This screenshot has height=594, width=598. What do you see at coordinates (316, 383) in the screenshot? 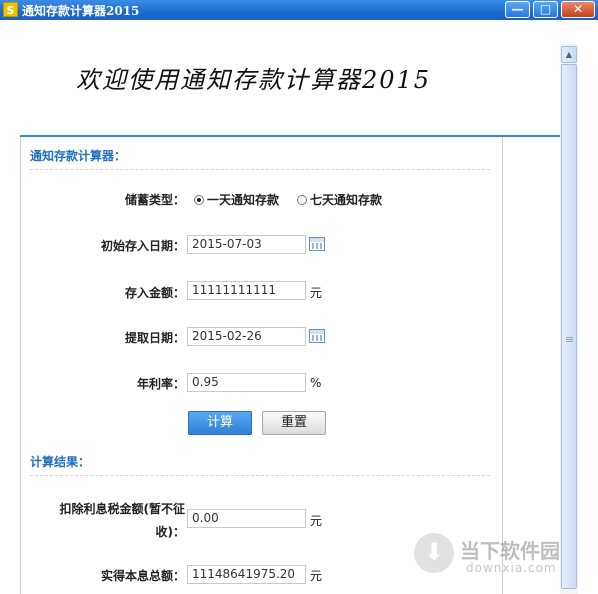
I see `rate-unit: %` at bounding box center [316, 383].